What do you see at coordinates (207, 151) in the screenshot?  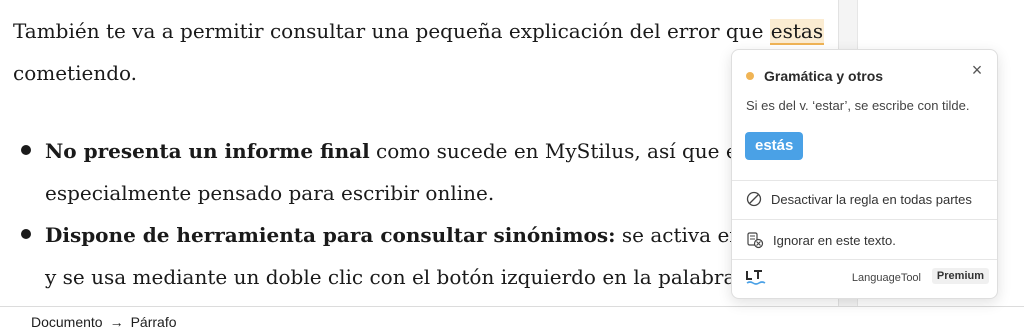 I see `bullet-bold-text: No presenta un informe final` at bounding box center [207, 151].